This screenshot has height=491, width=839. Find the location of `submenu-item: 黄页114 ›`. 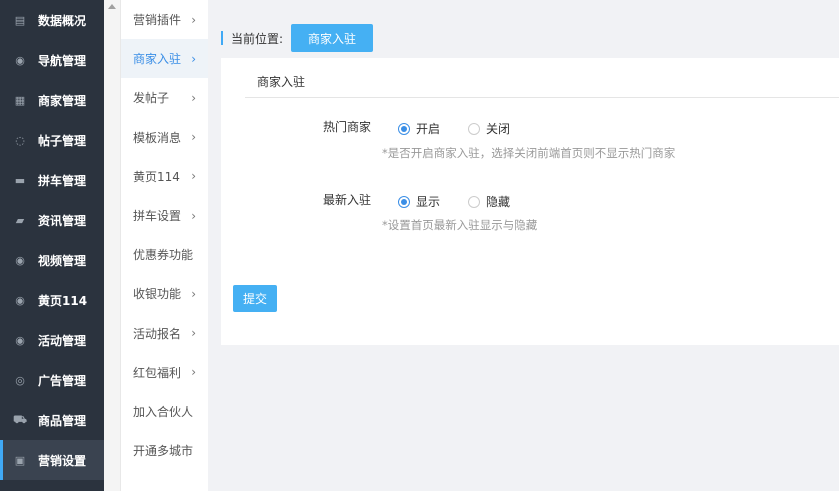

submenu-item: 黄页114 › is located at coordinates (164, 176).